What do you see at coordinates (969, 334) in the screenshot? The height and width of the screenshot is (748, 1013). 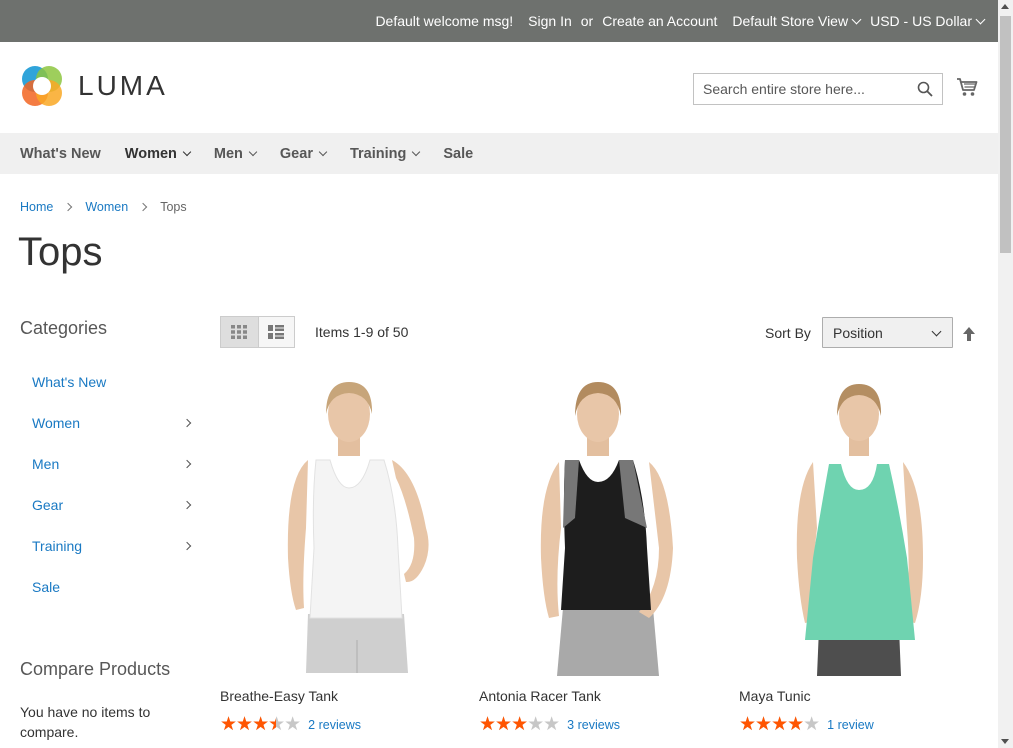 I see `sort-direction-arrow-icon` at bounding box center [969, 334].